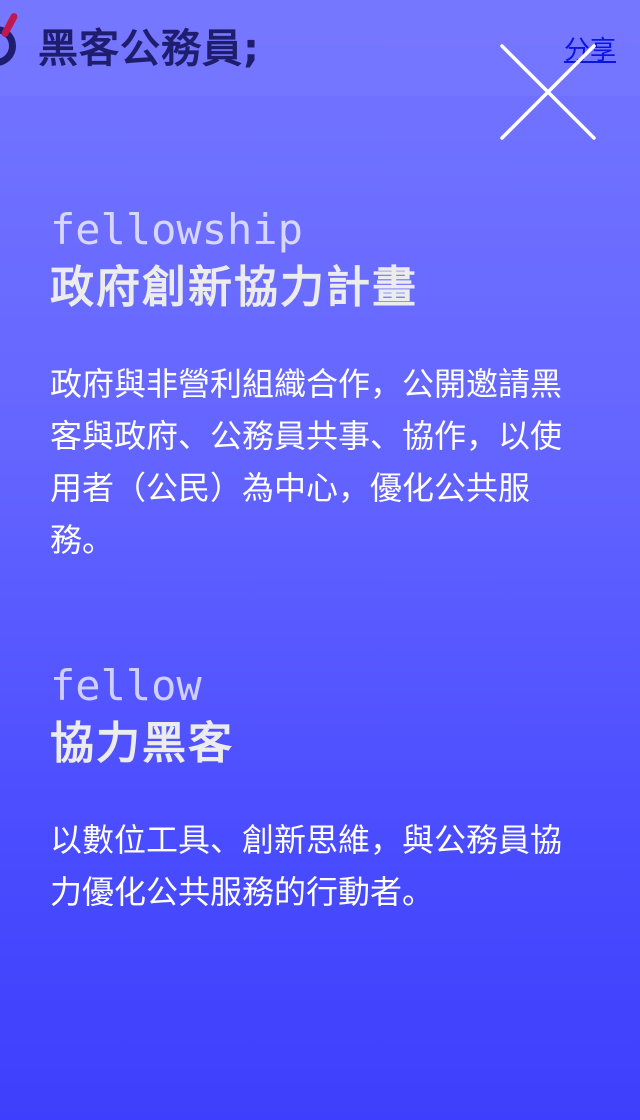 Image resolution: width=640 pixels, height=1120 pixels. Describe the element at coordinates (176, 229) in the screenshot. I see `entry-english-term: fellowship` at that location.